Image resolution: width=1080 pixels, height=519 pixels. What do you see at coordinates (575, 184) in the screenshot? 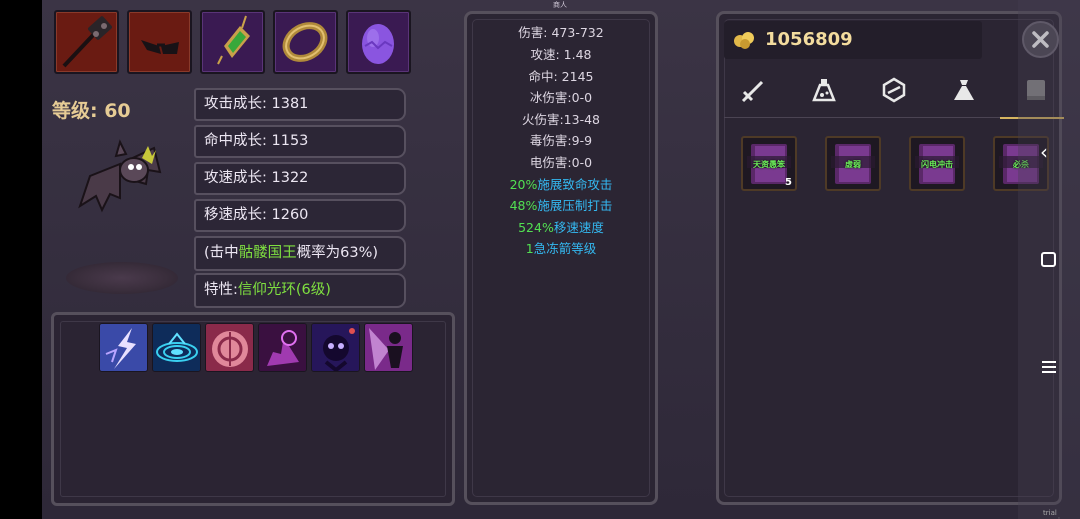
I see `bonus-text: 施展致命攻击` at bounding box center [575, 184].